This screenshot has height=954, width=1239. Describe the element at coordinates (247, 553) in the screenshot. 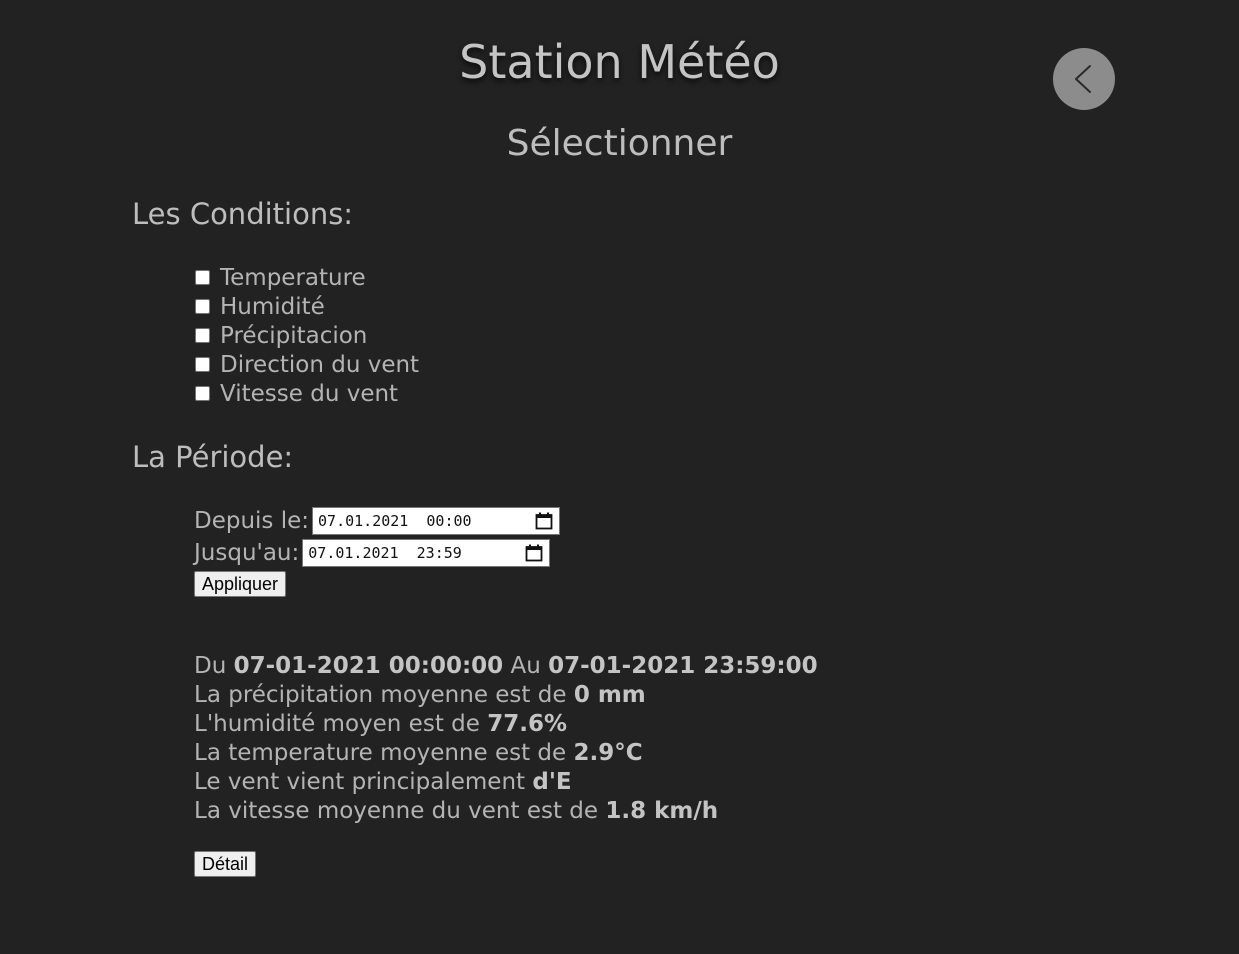

I see `to-label: Jusqu'au:` at that location.